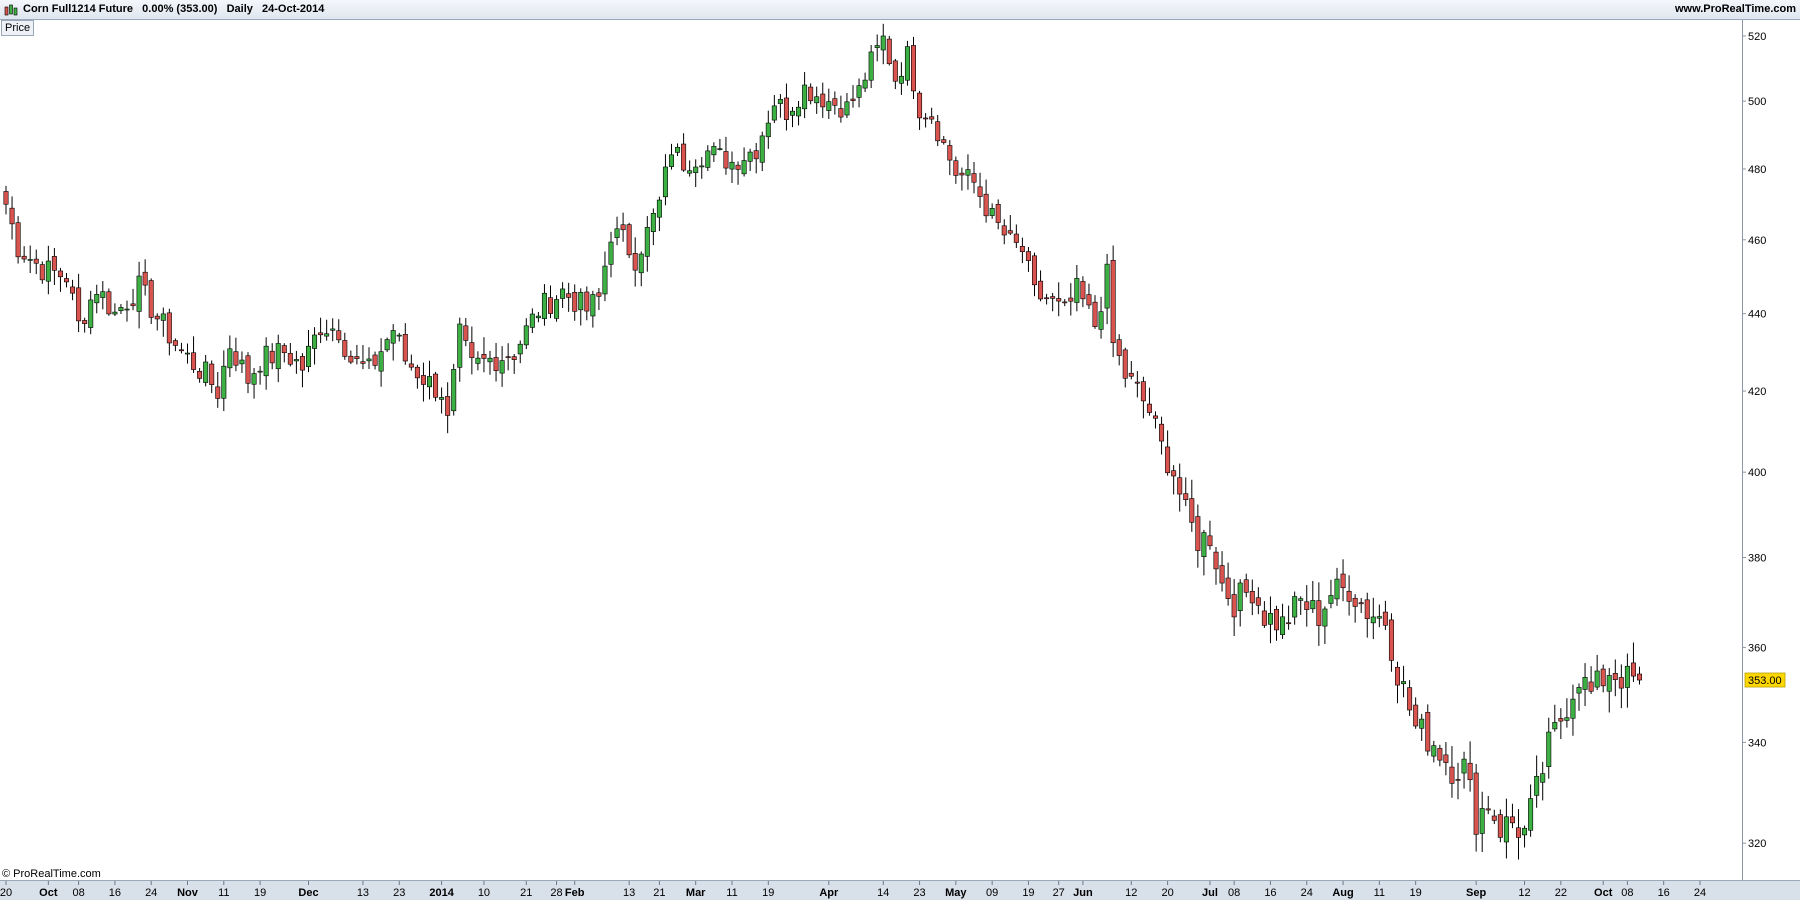 Image resolution: width=1800 pixels, height=904 pixels. I want to click on x-tick-label: Jul, so click(1210, 893).